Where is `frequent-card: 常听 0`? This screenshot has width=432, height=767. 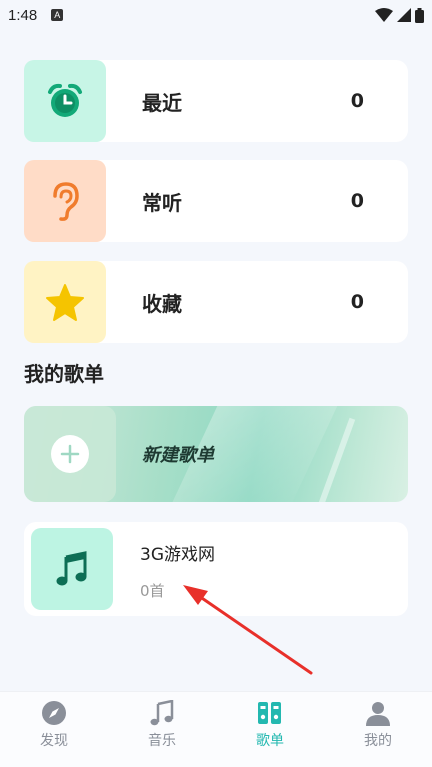 frequent-card: 常听 0 is located at coordinates (216, 201).